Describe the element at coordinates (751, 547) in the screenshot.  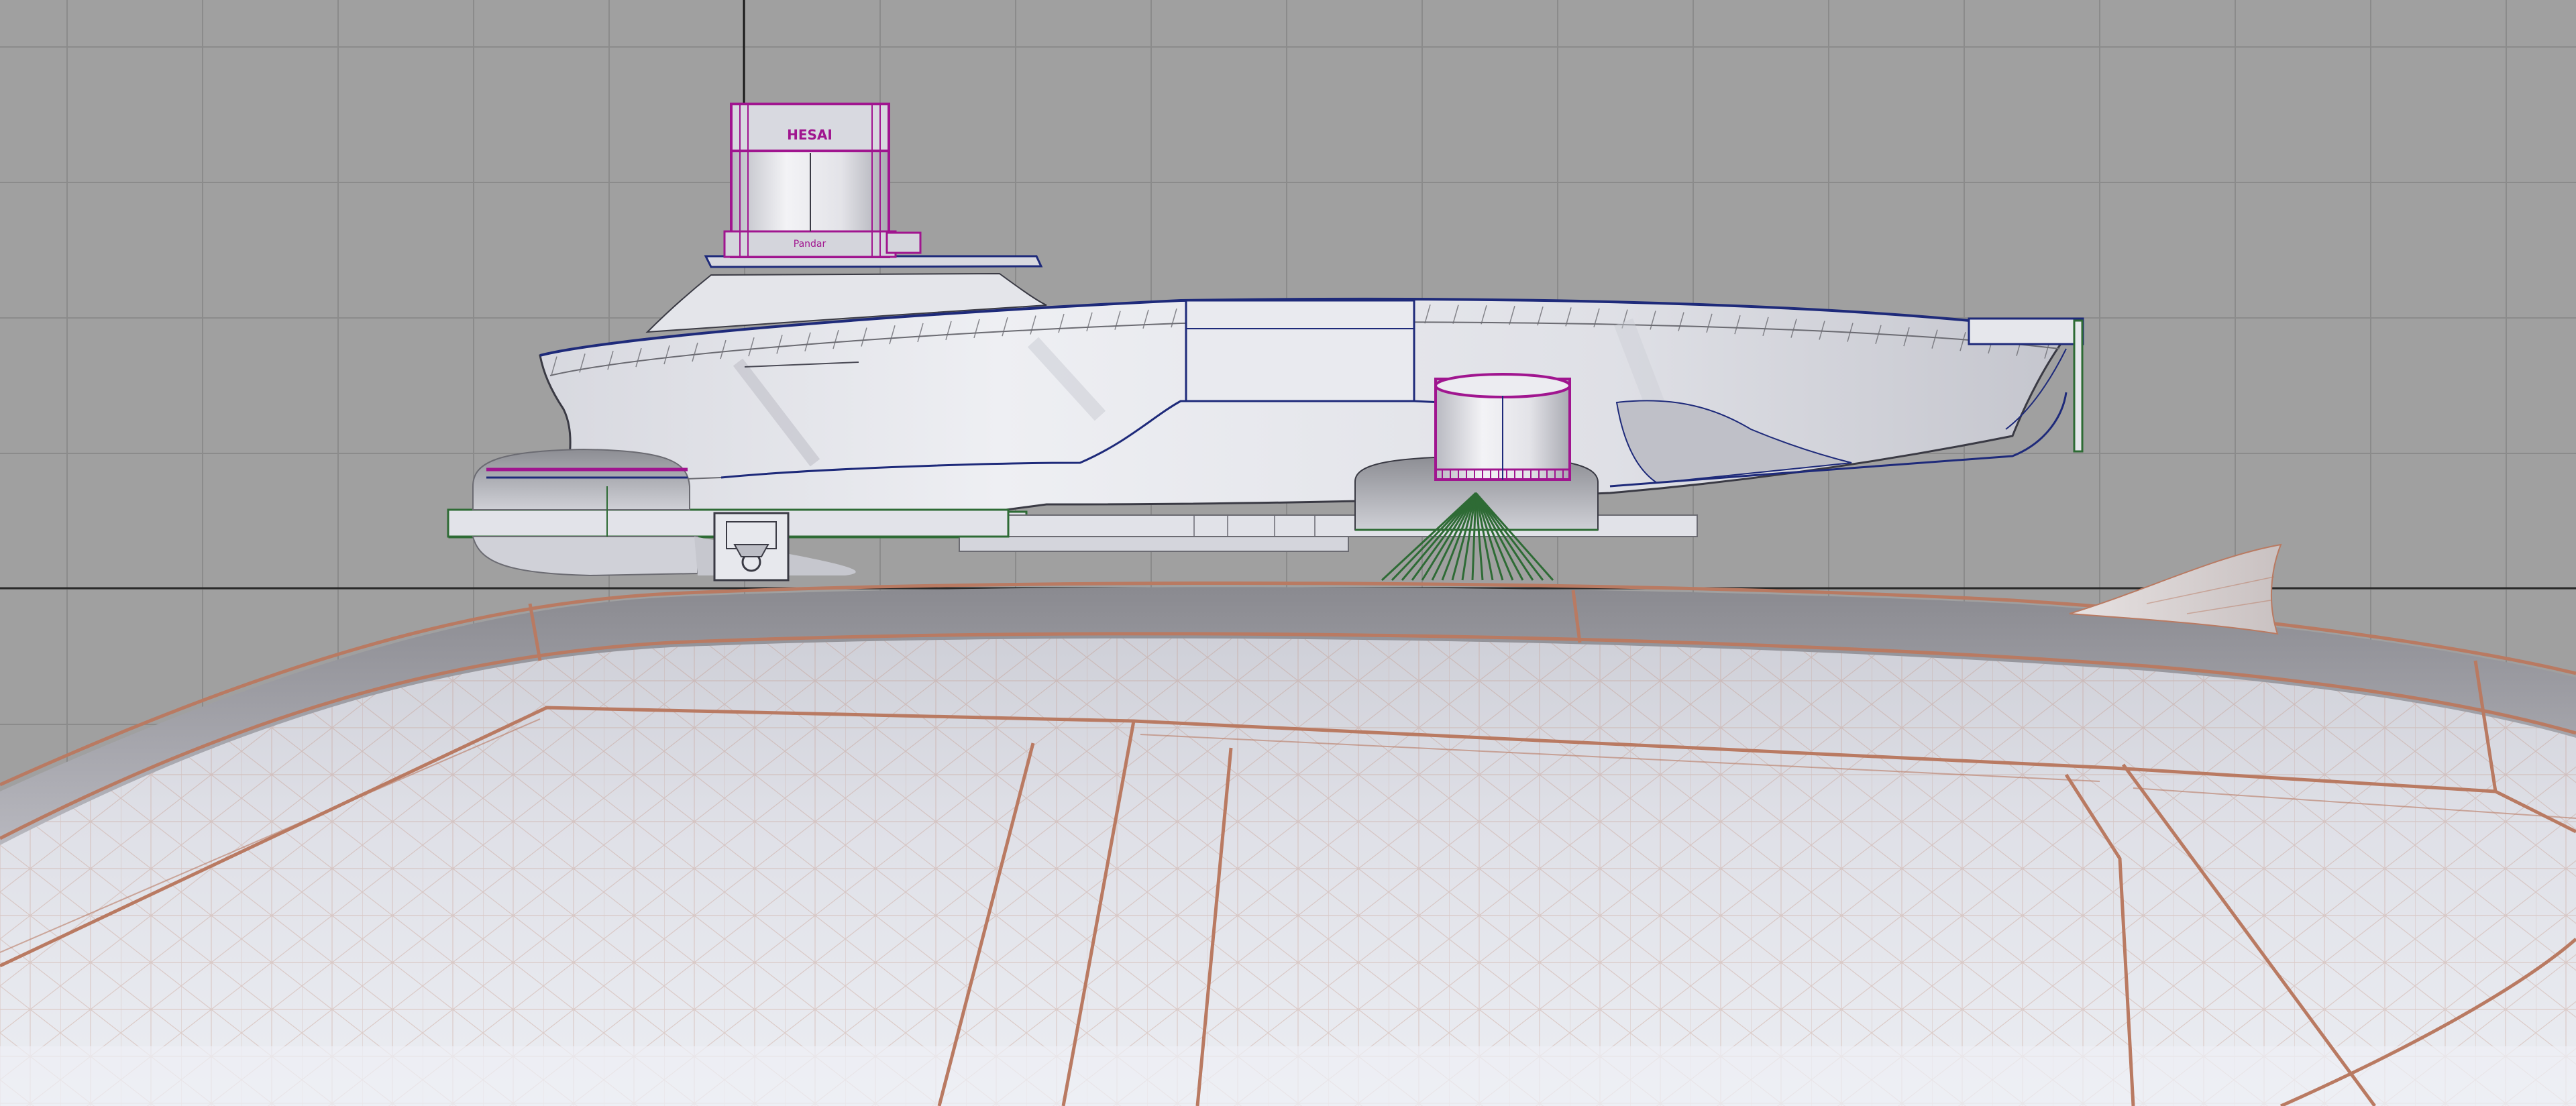
I see `bracket-icon` at that location.